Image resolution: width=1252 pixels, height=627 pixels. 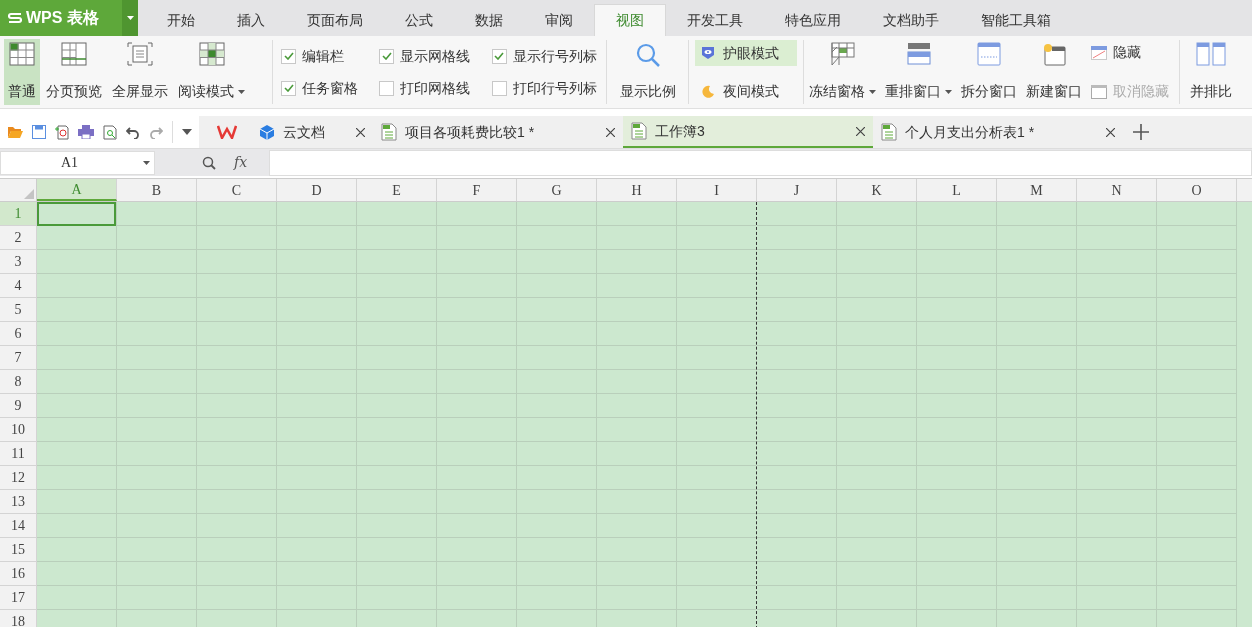 What do you see at coordinates (140, 72) in the screenshot?
I see `view-mode-button: 全屏显示` at bounding box center [140, 72].